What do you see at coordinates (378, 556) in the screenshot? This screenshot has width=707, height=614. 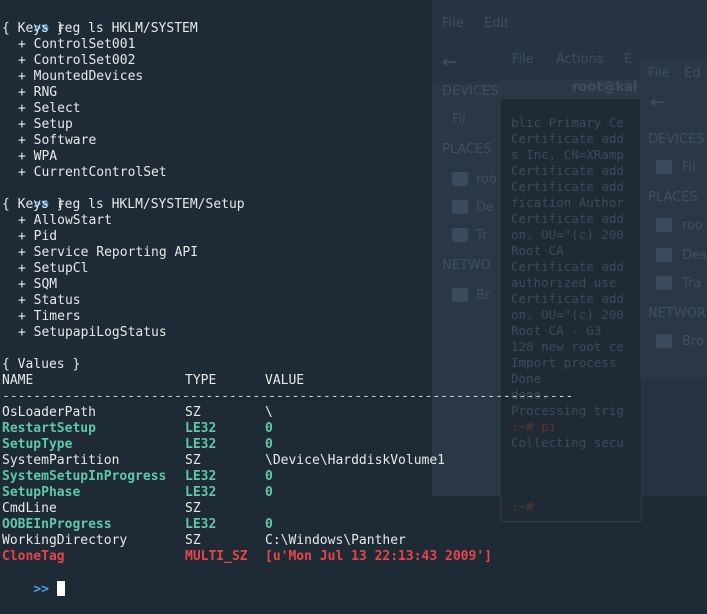 I see `value-value: [u'Mon Jul 13 22:13:43 2009']` at bounding box center [378, 556].